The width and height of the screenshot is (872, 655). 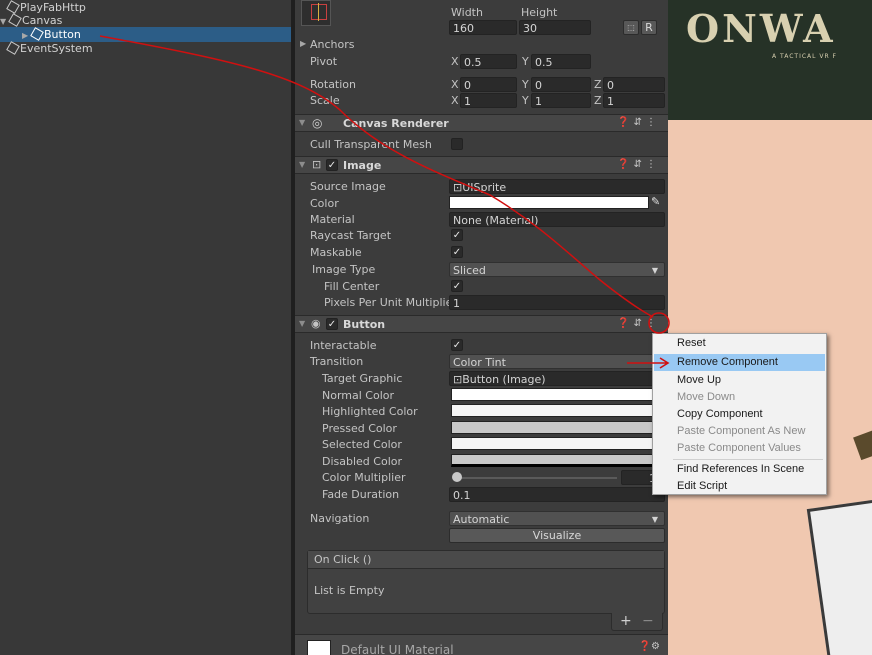 I want to click on add-event-button: +, so click(x=626, y=621).